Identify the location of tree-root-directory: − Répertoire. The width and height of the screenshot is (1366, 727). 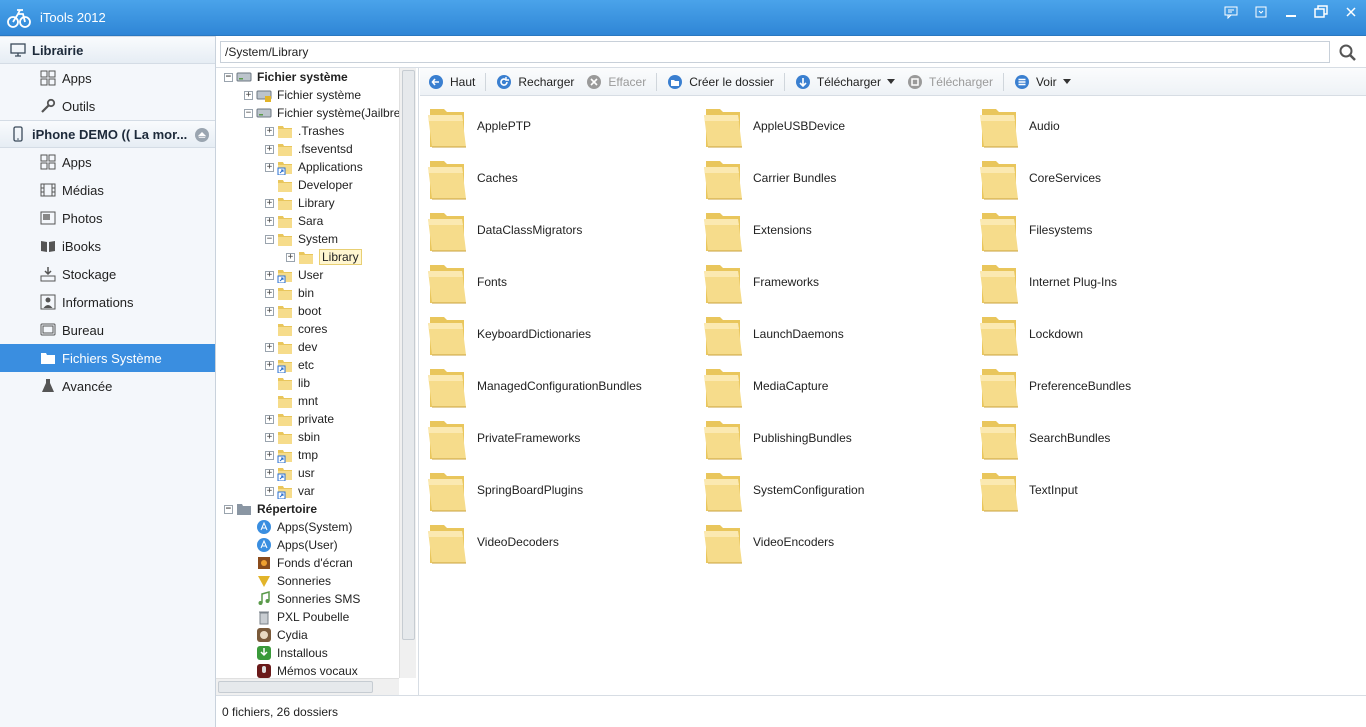
(270, 509).